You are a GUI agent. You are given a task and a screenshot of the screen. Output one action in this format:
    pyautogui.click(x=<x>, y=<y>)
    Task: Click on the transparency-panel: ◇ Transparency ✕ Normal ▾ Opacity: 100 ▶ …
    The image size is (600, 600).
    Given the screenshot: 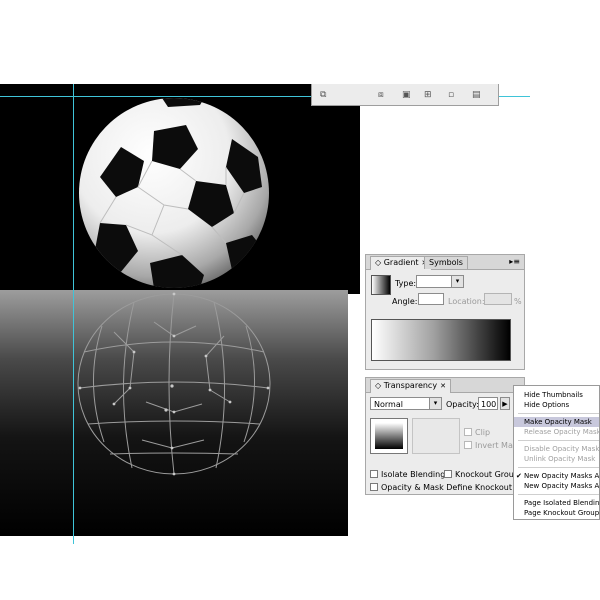 What is the action you would take?
    pyautogui.click(x=452, y=436)
    